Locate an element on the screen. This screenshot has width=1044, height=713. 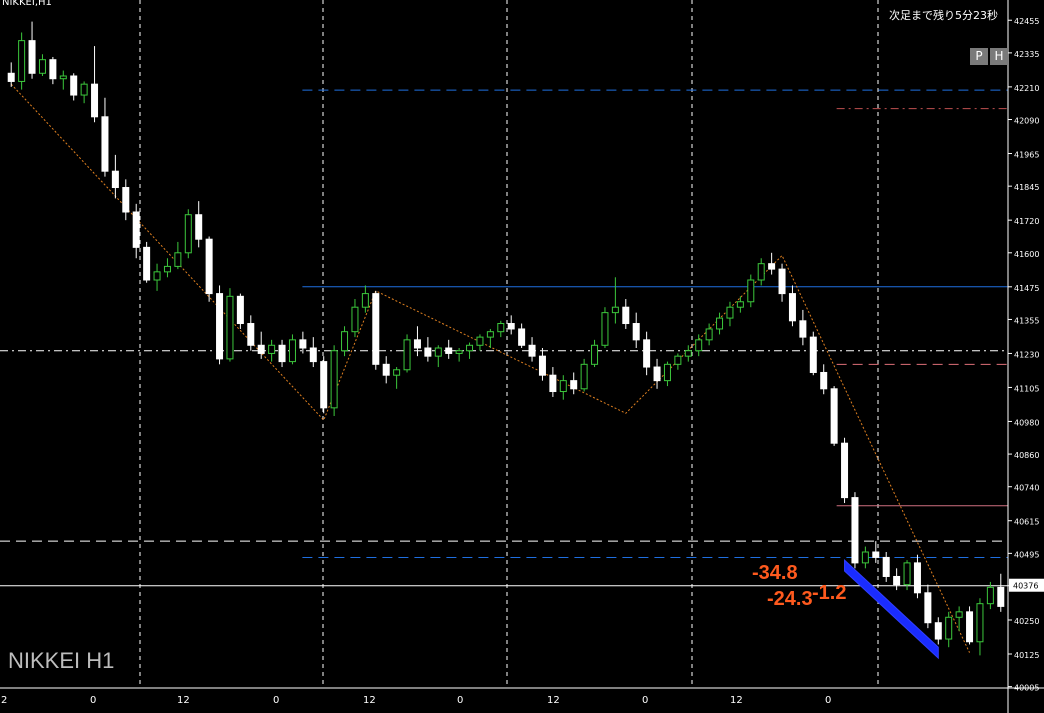
y-tick-label: 40250 is located at coordinates (1026, 621).